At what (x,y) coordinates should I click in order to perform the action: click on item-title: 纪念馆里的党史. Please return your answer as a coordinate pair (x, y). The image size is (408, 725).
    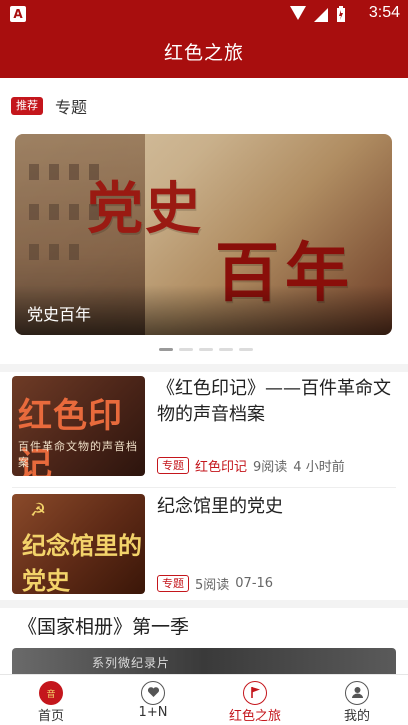
    Looking at the image, I should click on (220, 506).